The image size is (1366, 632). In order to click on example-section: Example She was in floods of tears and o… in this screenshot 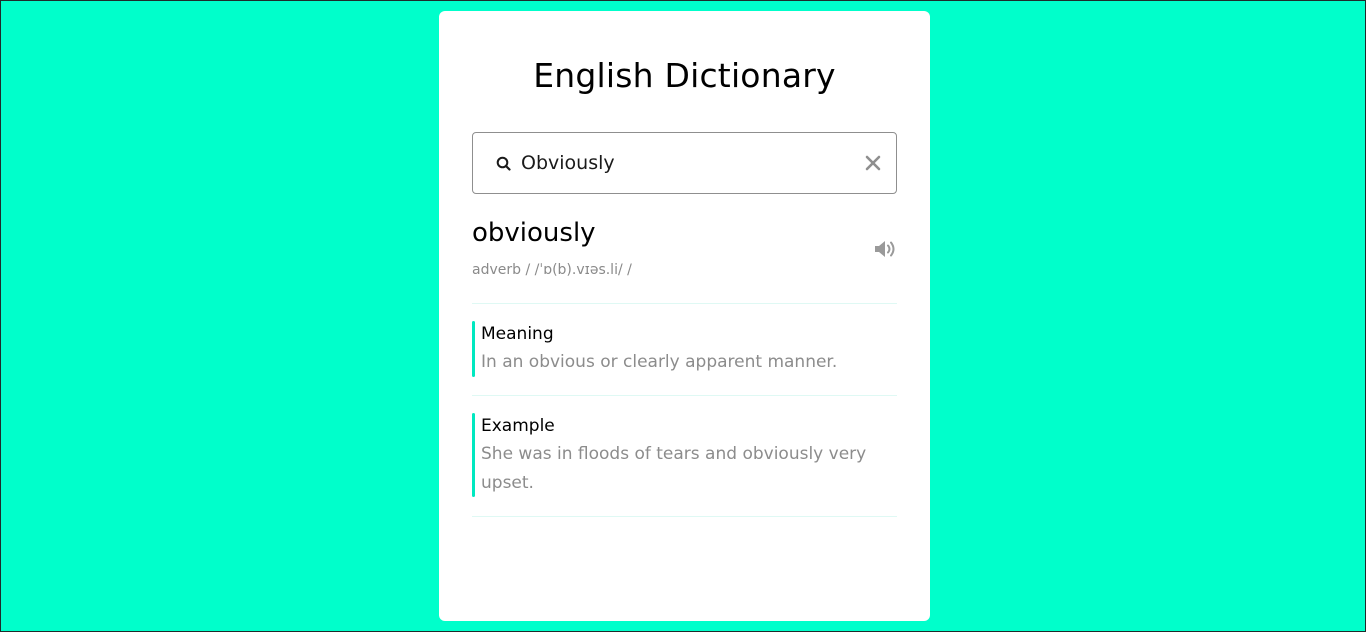, I will do `click(684, 455)`.